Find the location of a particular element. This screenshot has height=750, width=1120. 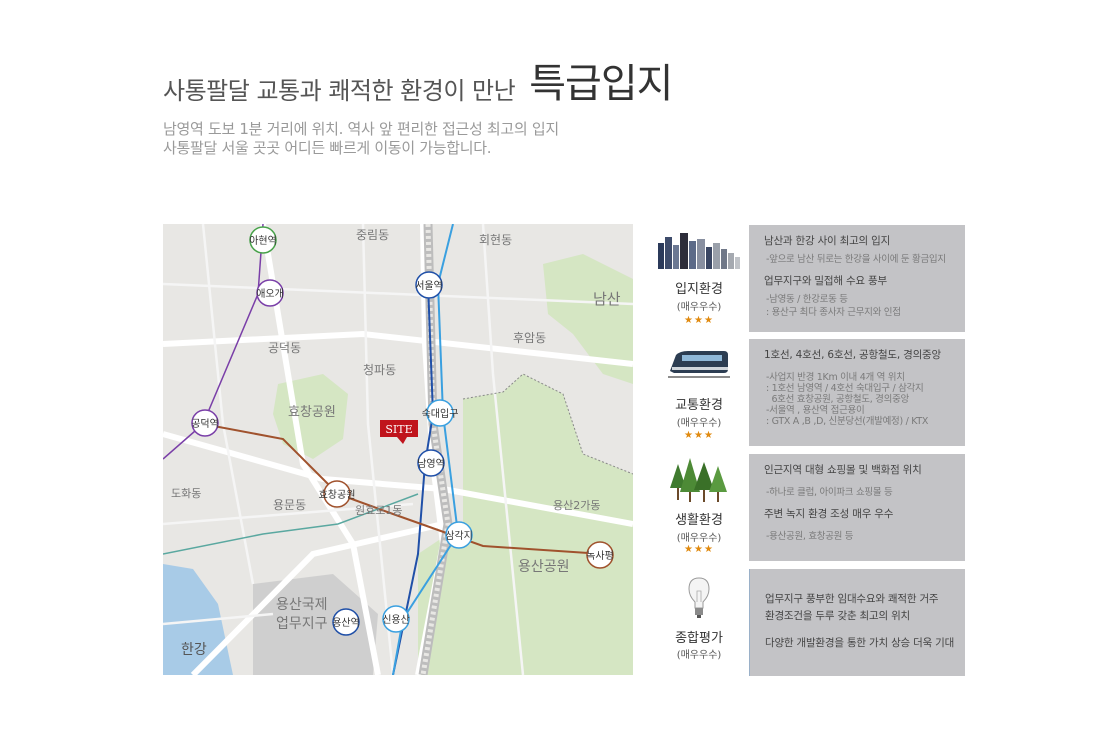

svg-text: 신용산 is located at coordinates (396, 620).